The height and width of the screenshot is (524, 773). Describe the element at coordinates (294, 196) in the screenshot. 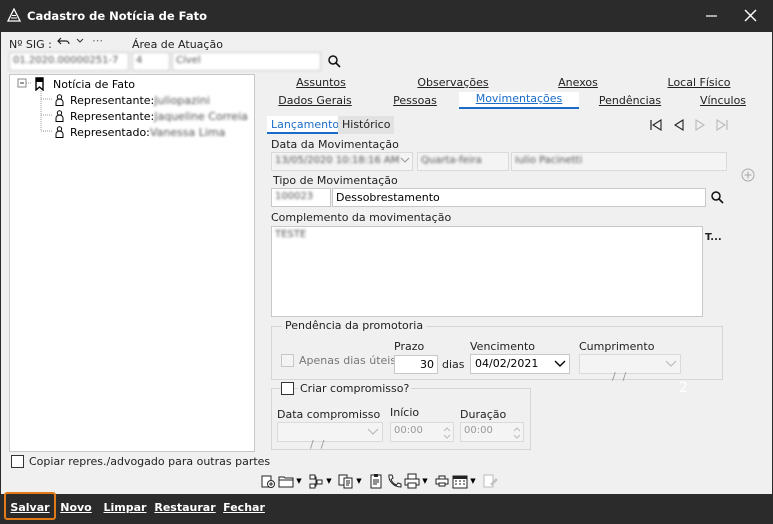

I see `movement-type-code: 100023` at that location.